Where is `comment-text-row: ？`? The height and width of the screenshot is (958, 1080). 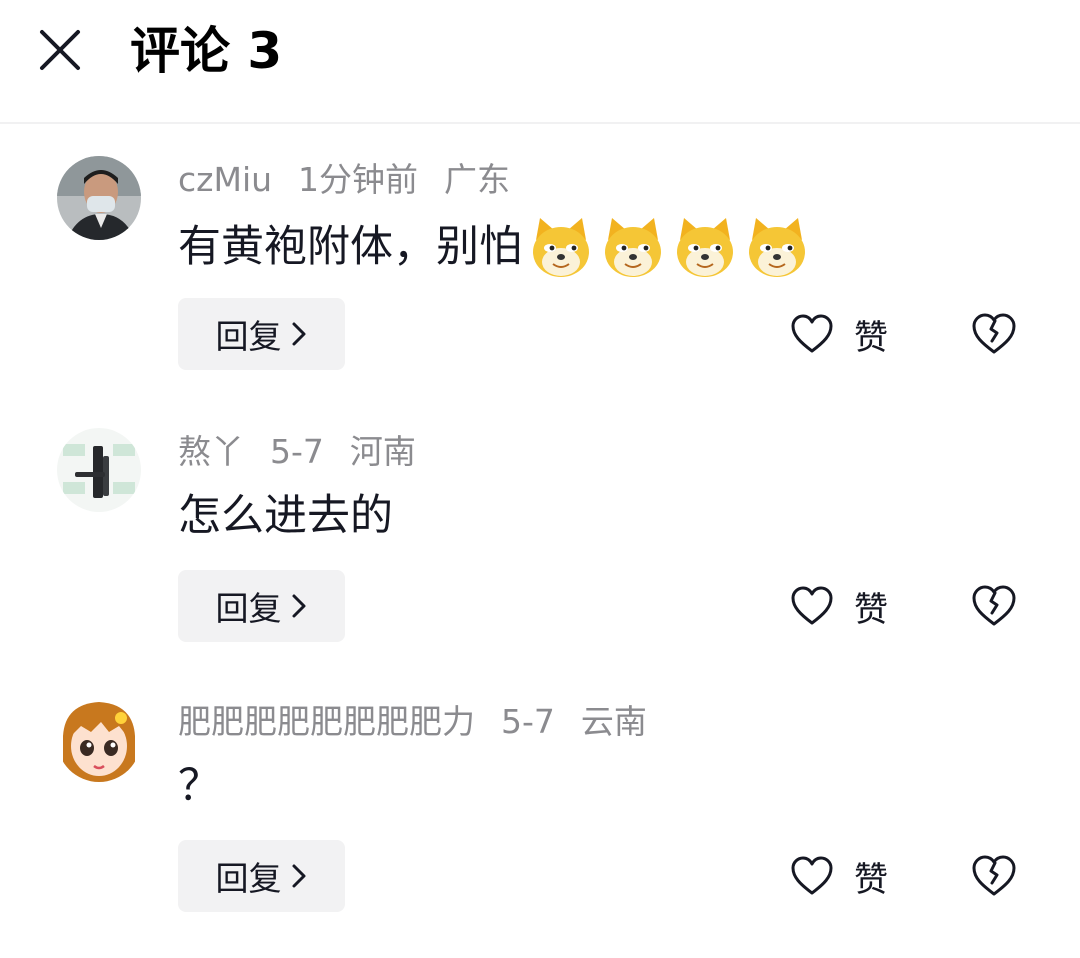 comment-text-row: ？ is located at coordinates (199, 786).